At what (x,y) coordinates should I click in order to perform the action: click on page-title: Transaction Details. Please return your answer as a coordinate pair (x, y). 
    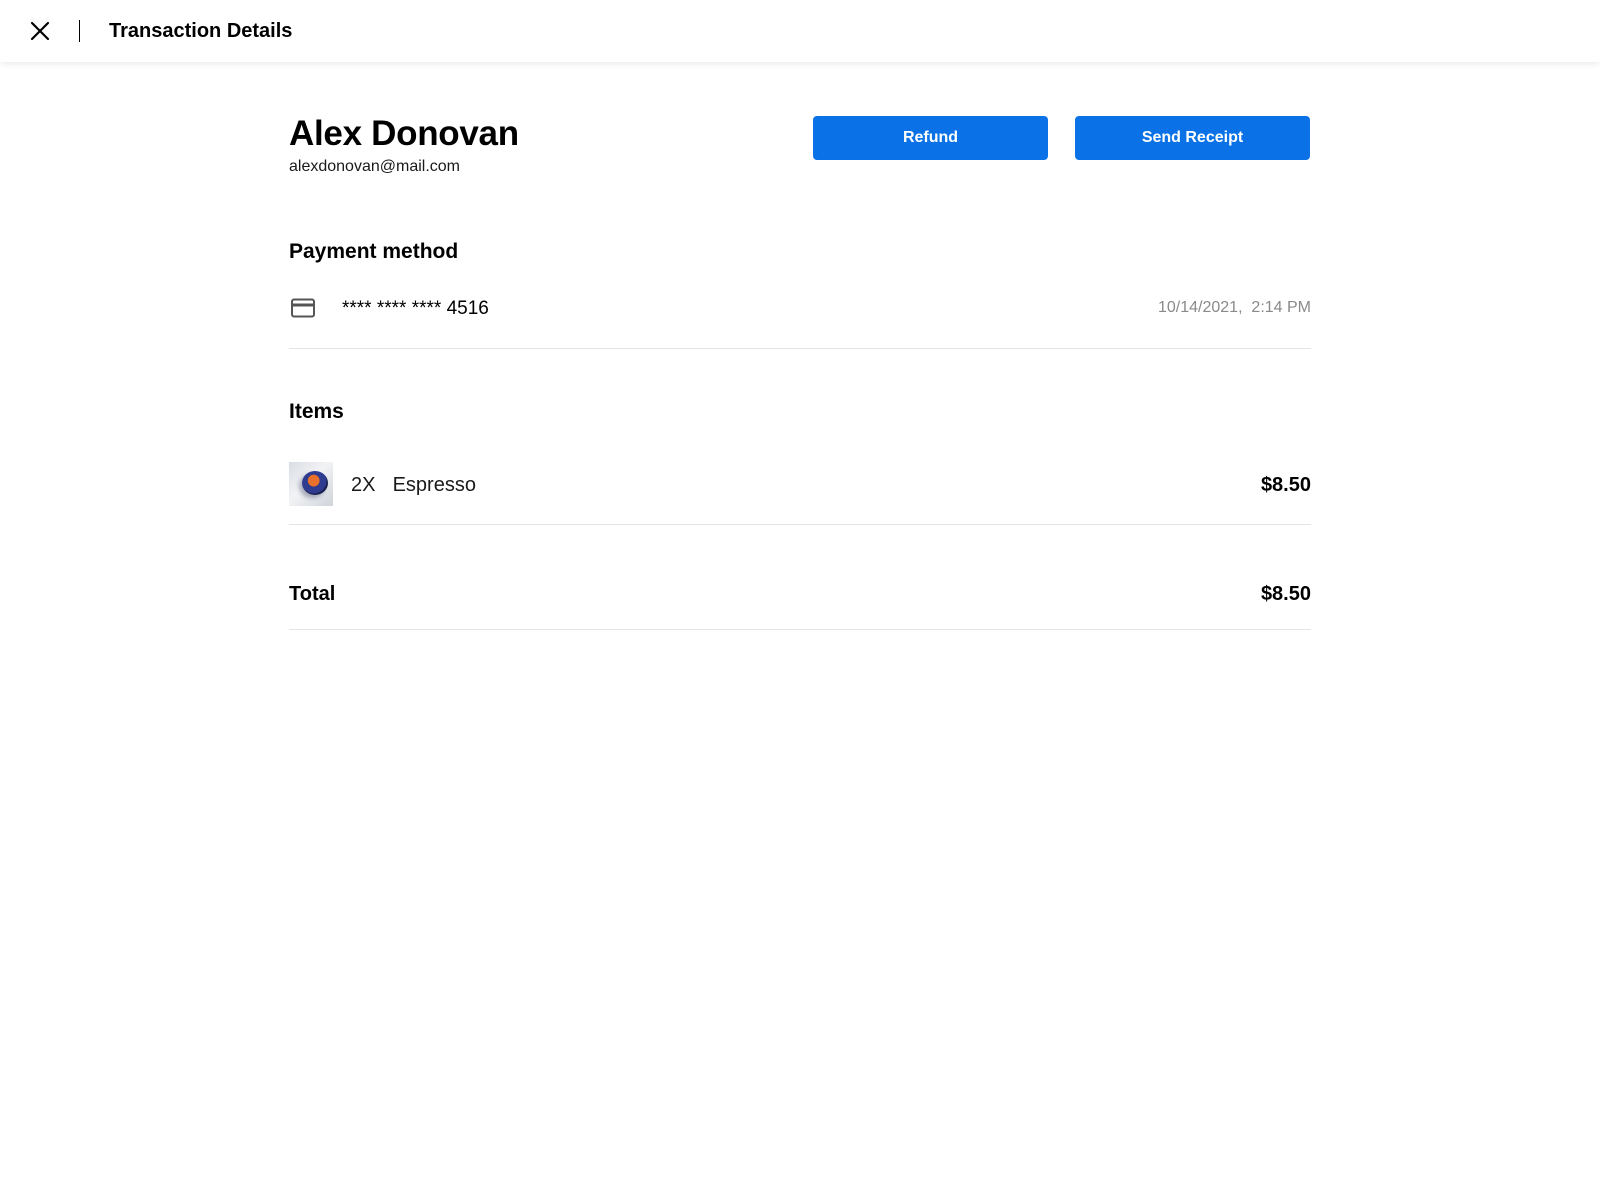
    Looking at the image, I should click on (201, 31).